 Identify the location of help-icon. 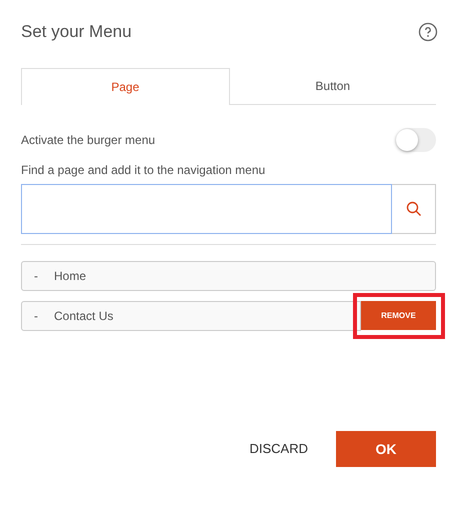
(428, 32).